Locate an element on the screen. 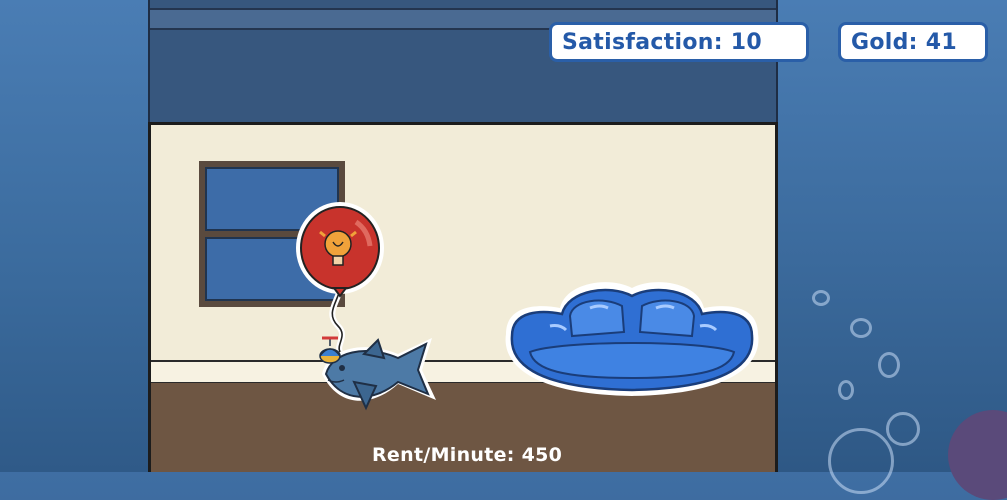 Image resolution: width=1007 pixels, height=500 pixels. ocean-background-left is located at coordinates (75, 236).